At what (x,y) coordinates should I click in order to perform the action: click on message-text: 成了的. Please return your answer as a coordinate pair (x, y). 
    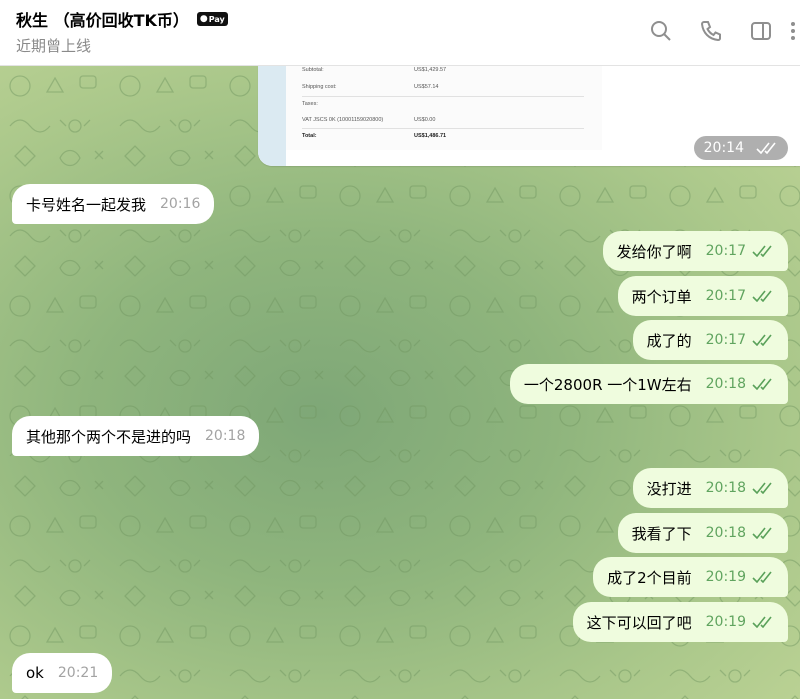
    Looking at the image, I should click on (669, 340).